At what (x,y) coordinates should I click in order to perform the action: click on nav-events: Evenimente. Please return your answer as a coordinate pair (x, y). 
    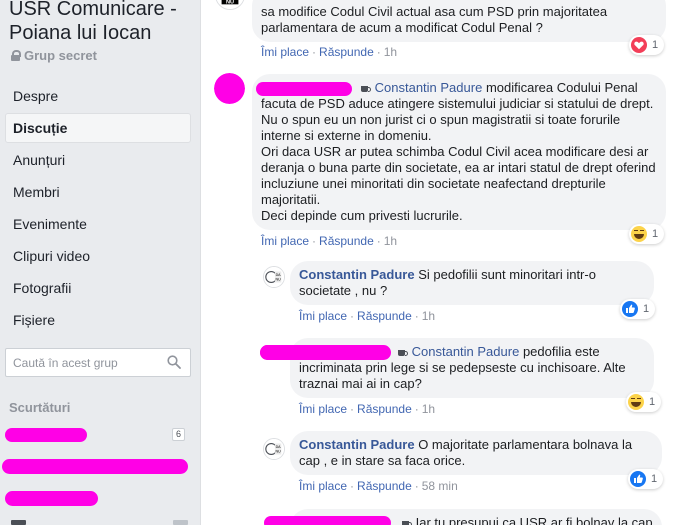
    Looking at the image, I should click on (98, 224).